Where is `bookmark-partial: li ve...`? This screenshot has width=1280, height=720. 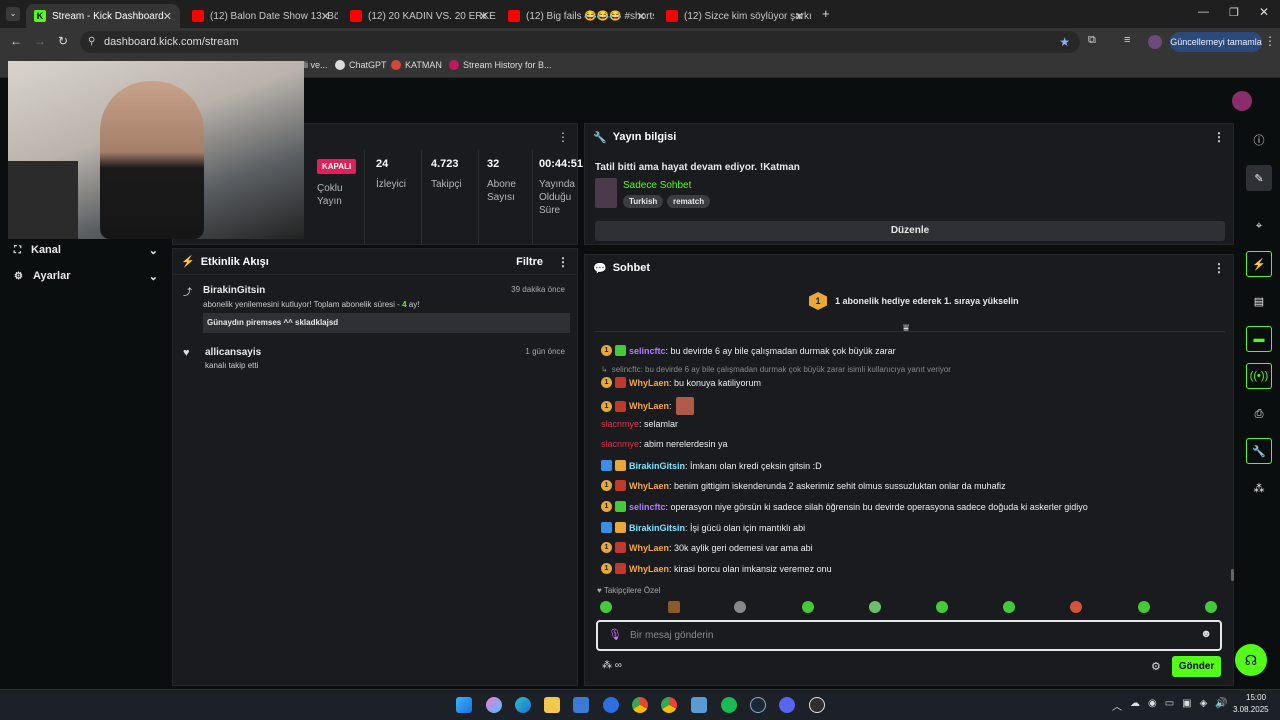 bookmark-partial: li ve... is located at coordinates (316, 65).